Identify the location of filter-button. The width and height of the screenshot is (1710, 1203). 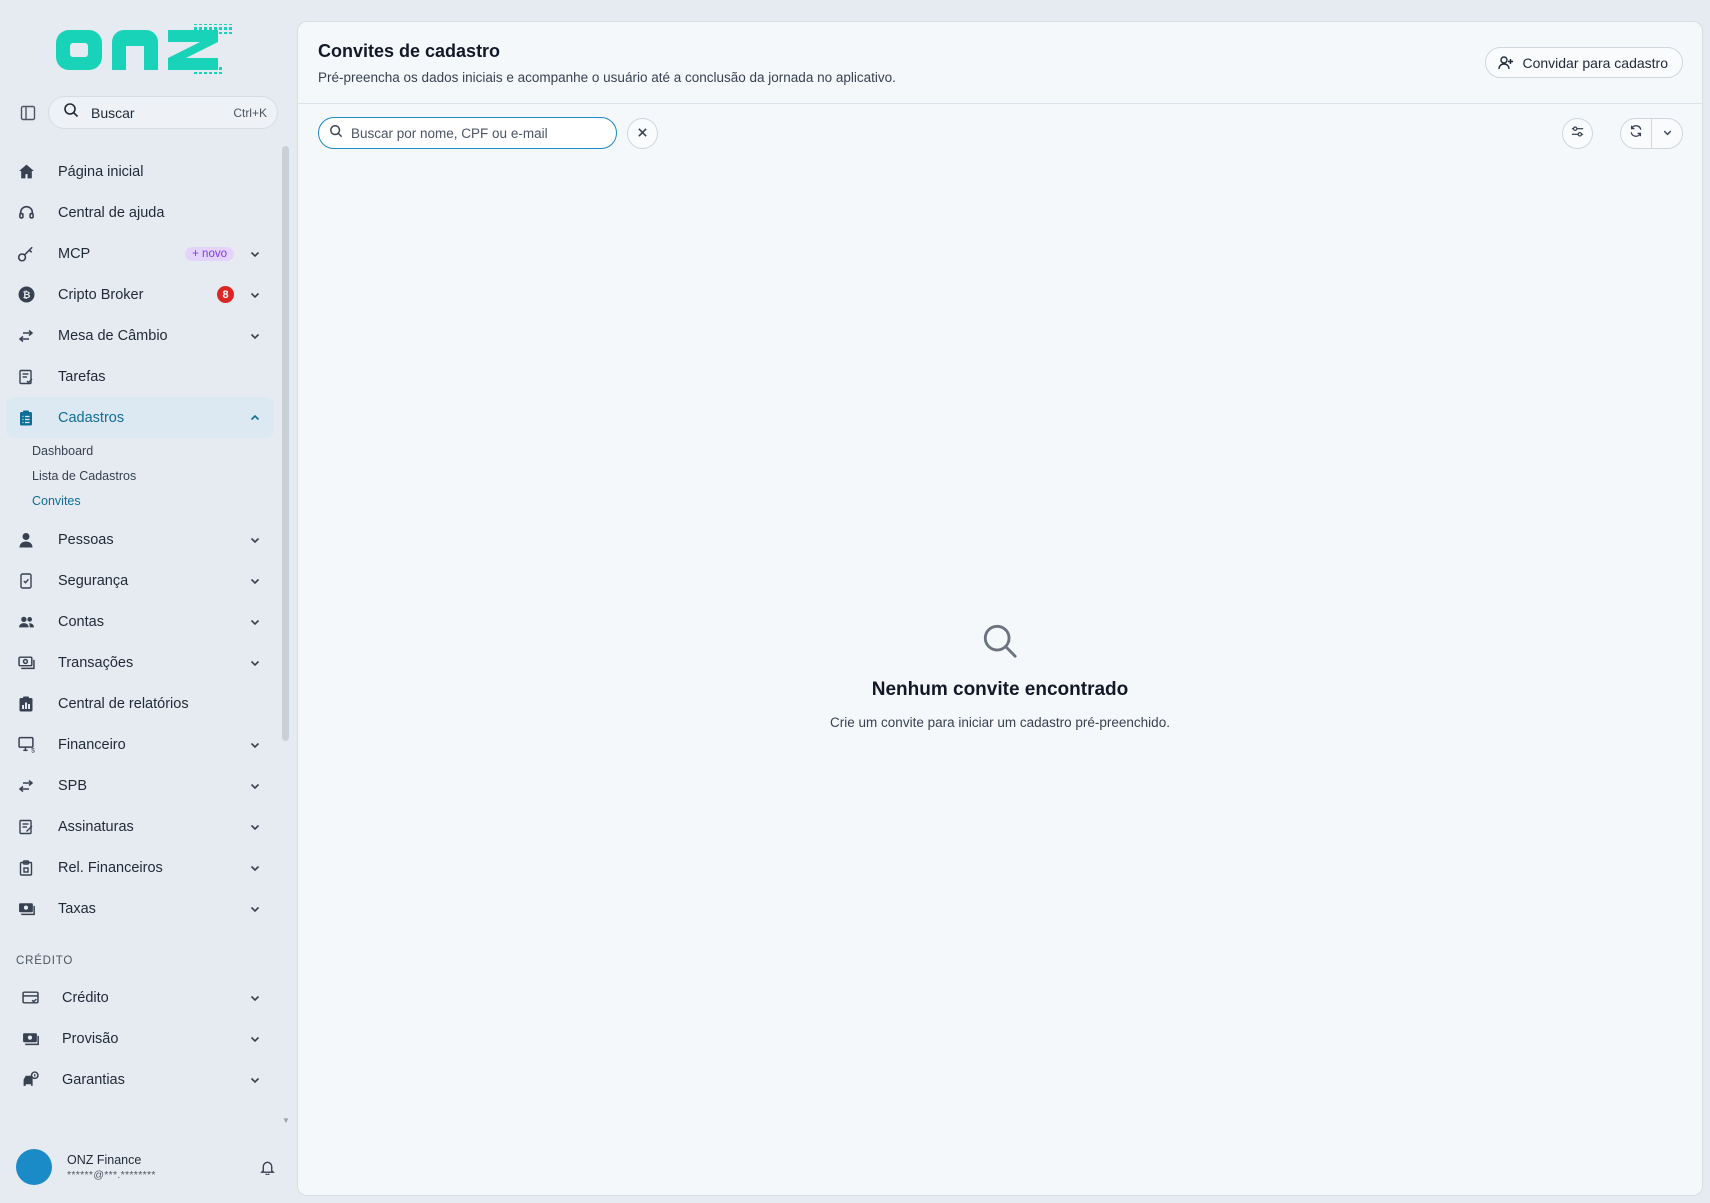
(1577, 133).